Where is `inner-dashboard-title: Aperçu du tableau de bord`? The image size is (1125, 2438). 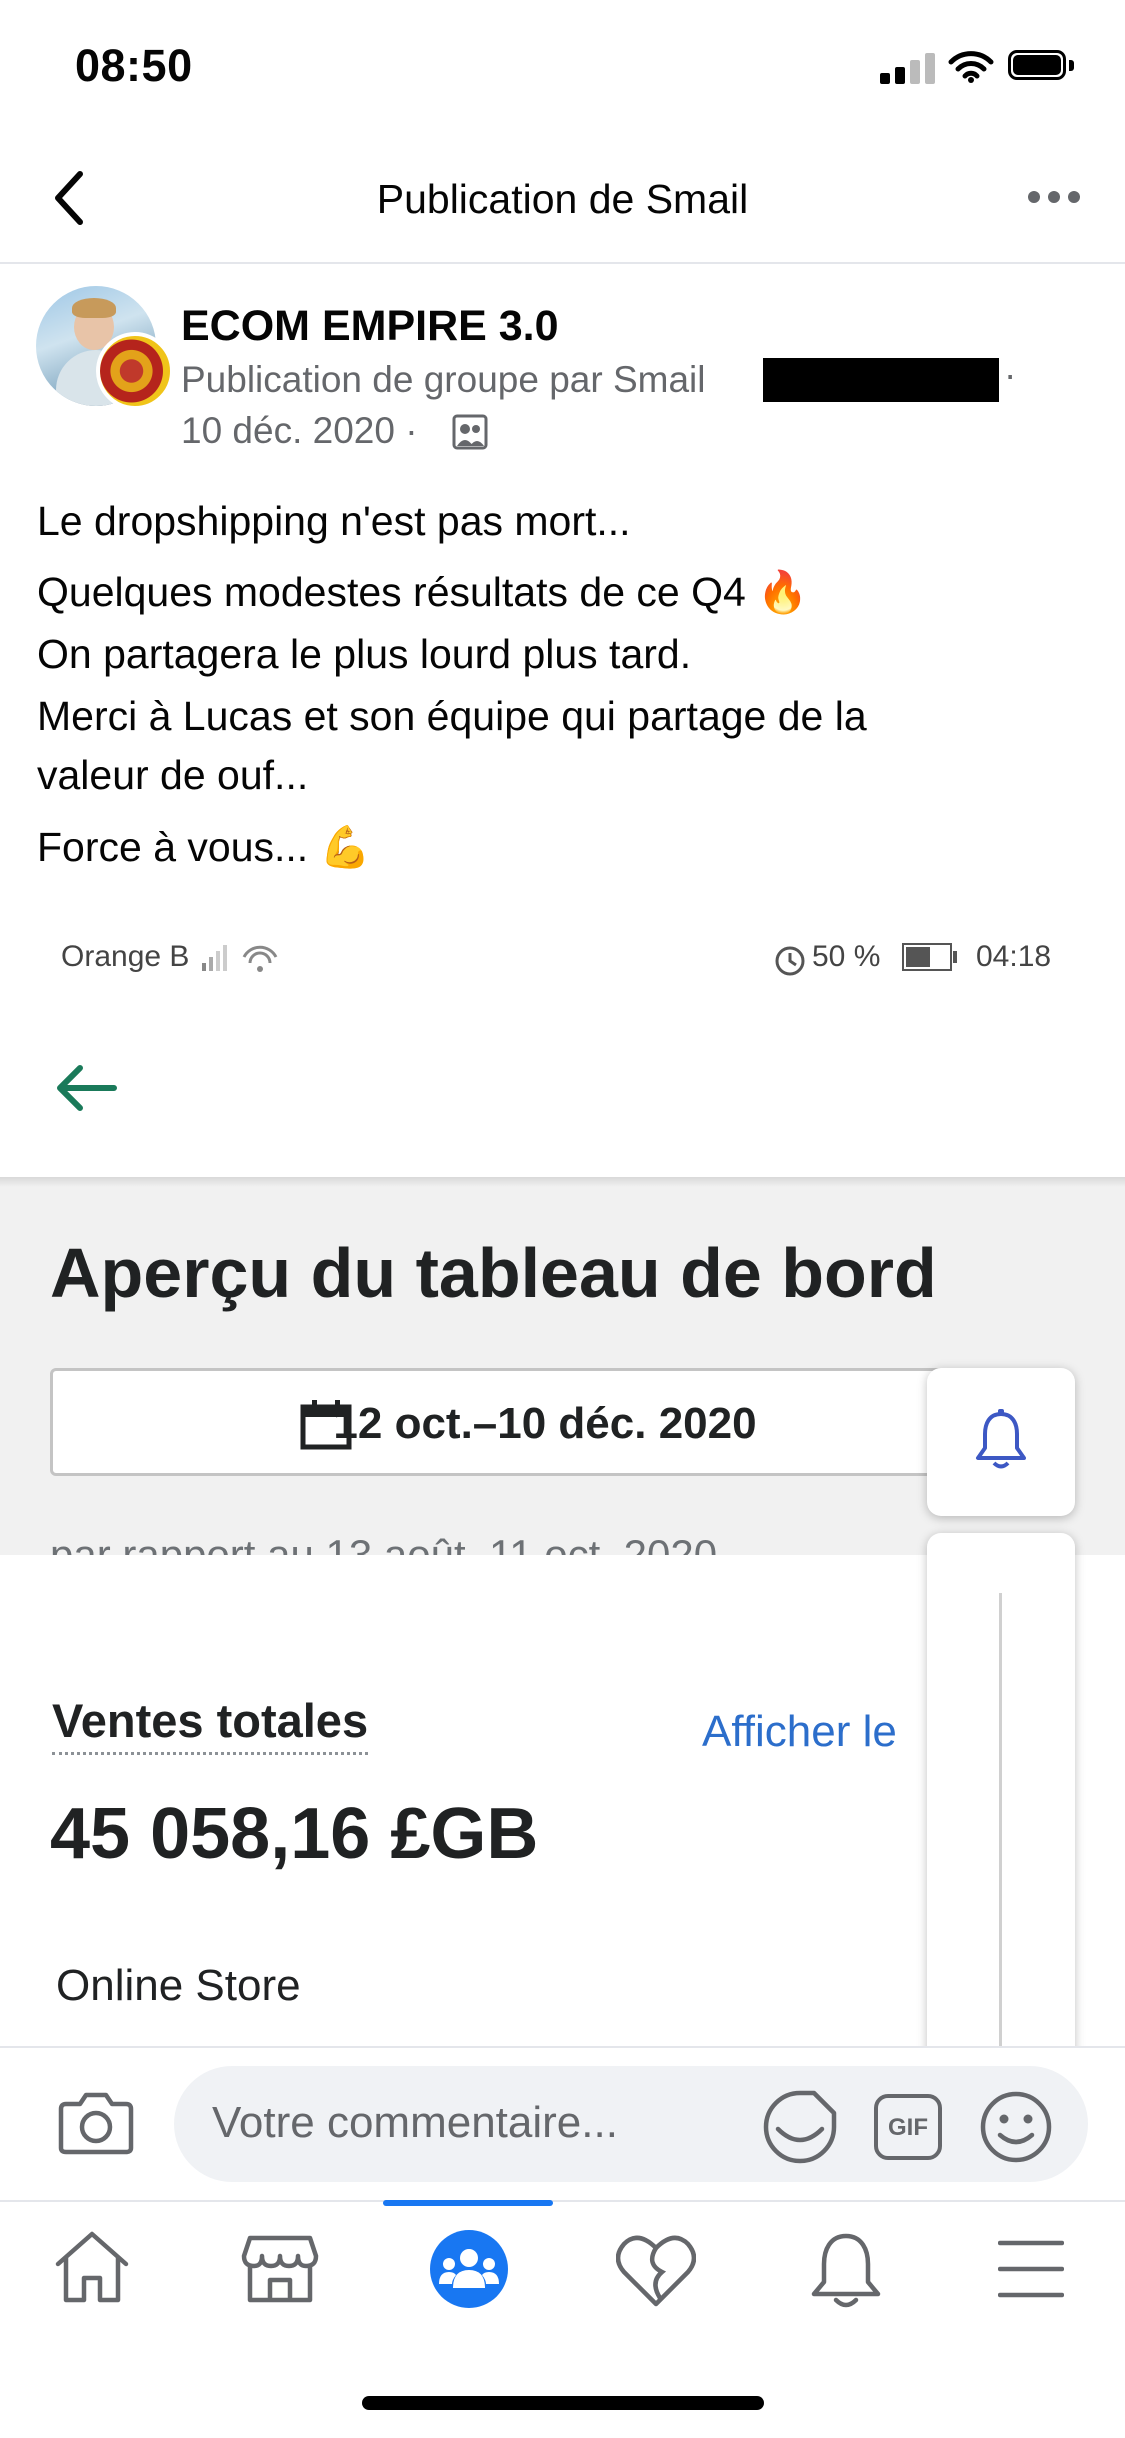
inner-dashboard-title: Aperçu du tableau de bord is located at coordinates (493, 1273).